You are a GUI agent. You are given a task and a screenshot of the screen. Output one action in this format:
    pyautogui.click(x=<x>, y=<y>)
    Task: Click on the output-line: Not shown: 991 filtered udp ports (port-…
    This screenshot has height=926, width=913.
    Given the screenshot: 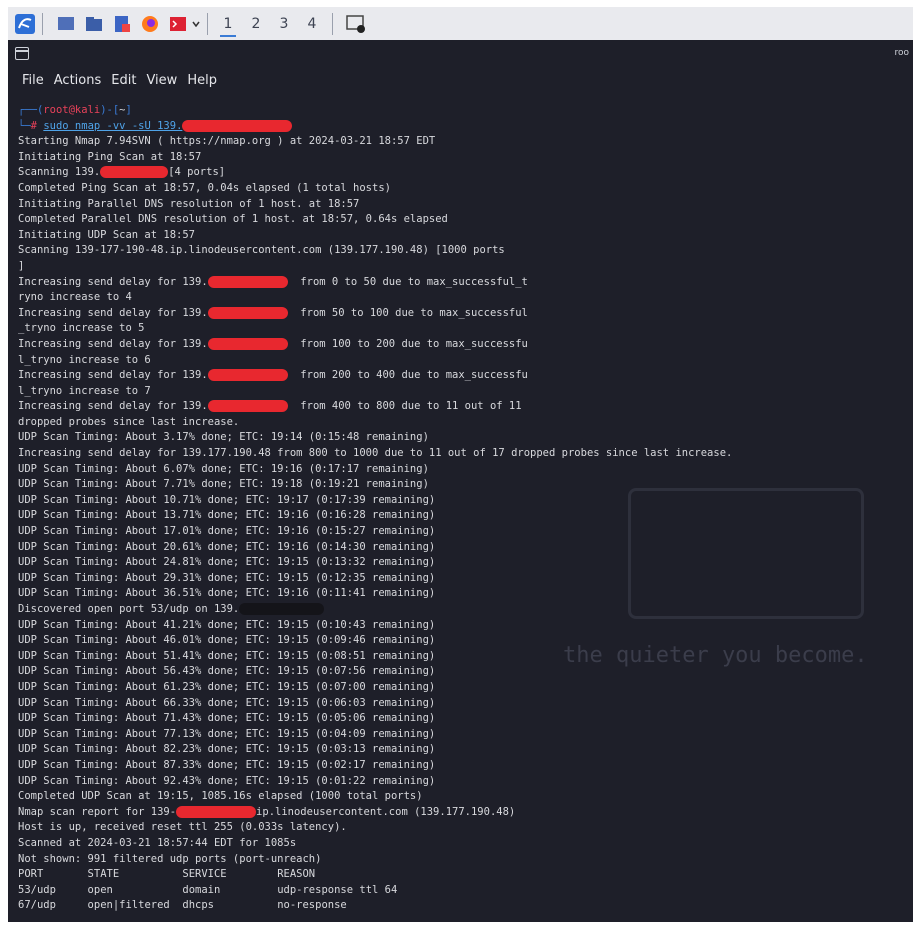 What is the action you would take?
    pyautogui.click(x=465, y=860)
    